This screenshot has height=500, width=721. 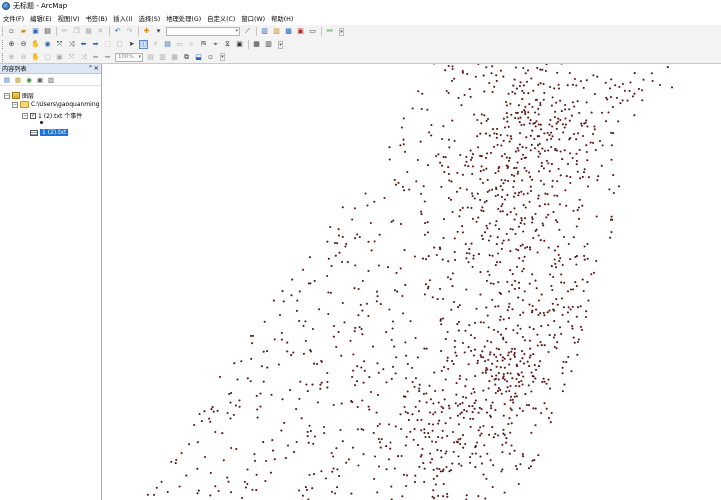 I want to click on model-builder-icon: ⚯, so click(x=329, y=31).